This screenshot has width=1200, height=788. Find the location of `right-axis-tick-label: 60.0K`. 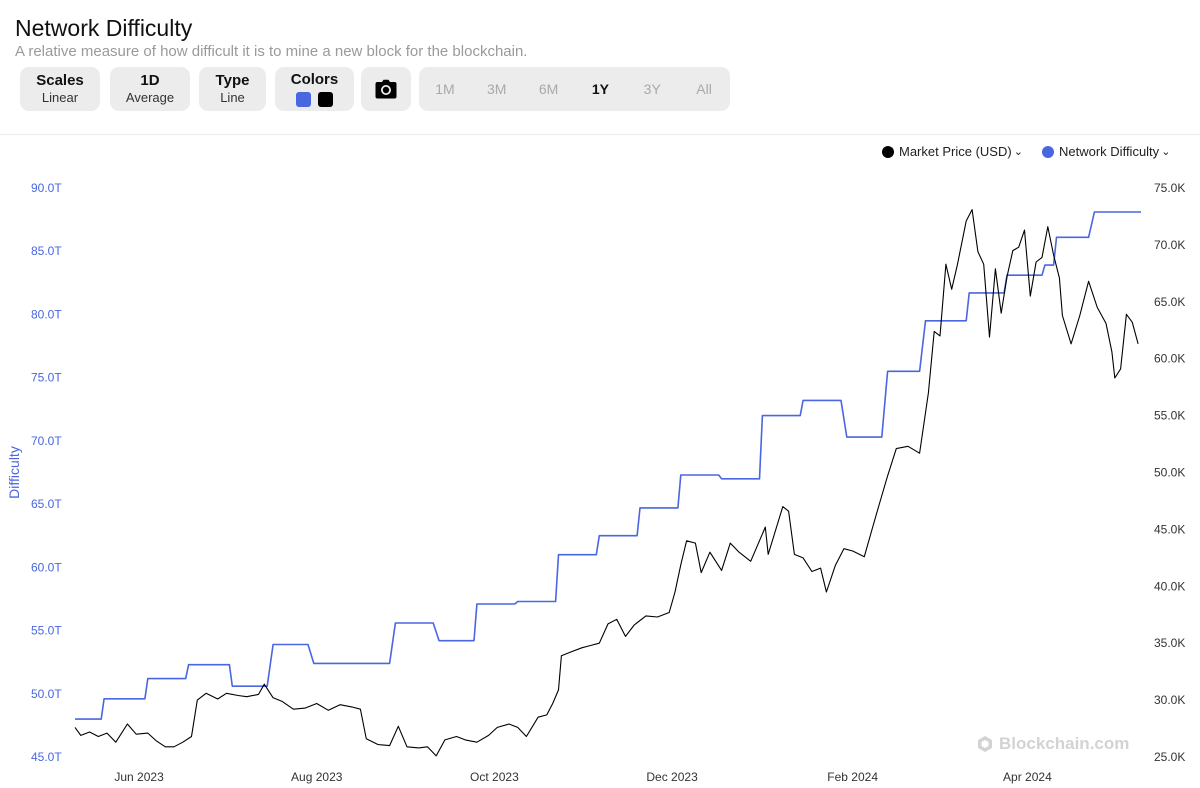

right-axis-tick-label: 60.0K is located at coordinates (1169, 359).